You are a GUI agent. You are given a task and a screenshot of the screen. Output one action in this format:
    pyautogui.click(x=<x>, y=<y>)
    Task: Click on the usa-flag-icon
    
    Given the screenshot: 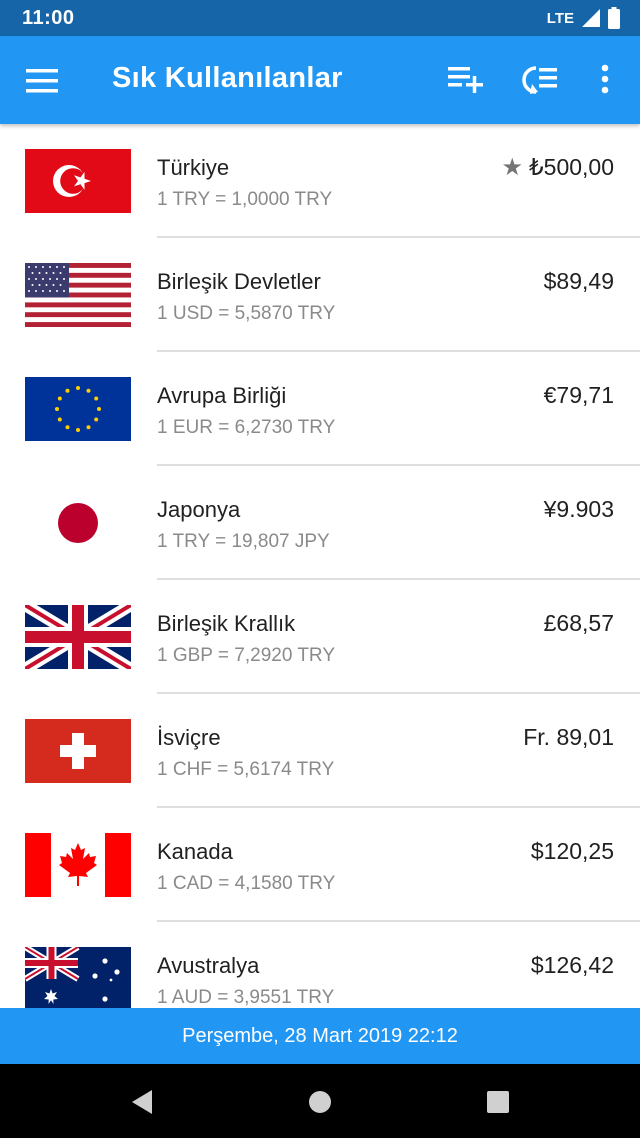 What is the action you would take?
    pyautogui.click(x=78, y=295)
    